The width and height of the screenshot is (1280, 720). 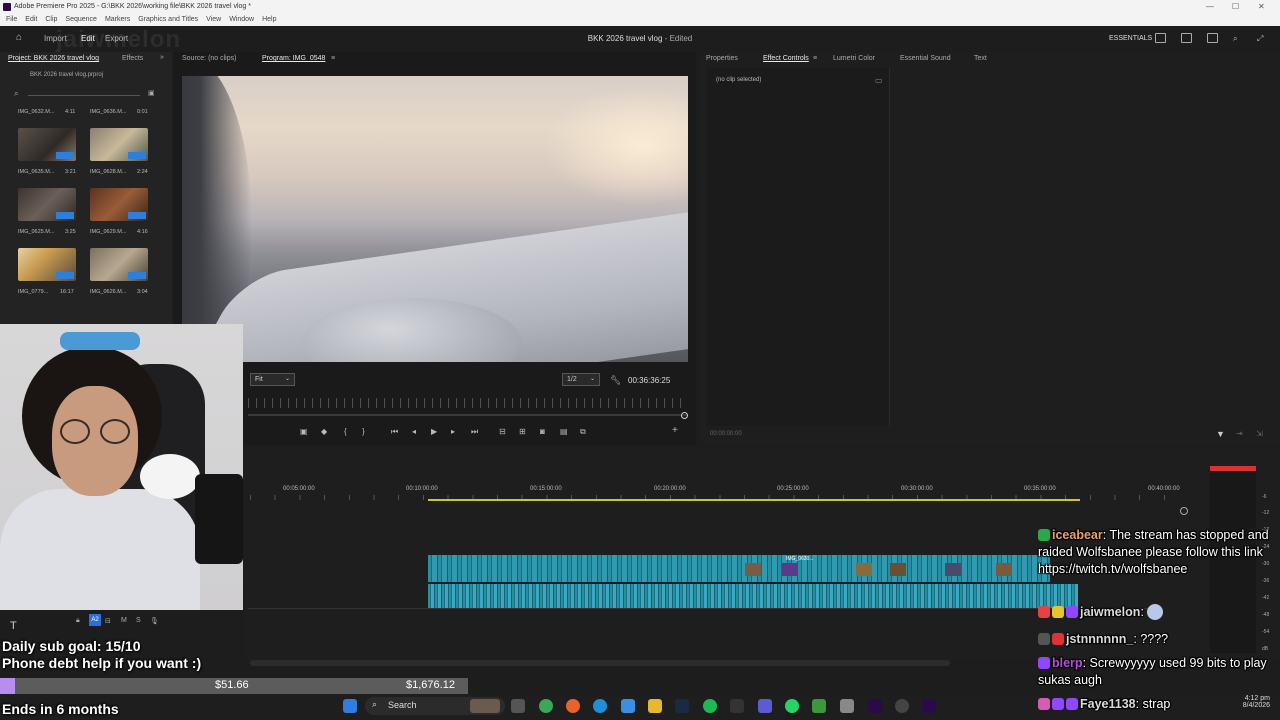 I want to click on spotify-icon, so click(x=710, y=706).